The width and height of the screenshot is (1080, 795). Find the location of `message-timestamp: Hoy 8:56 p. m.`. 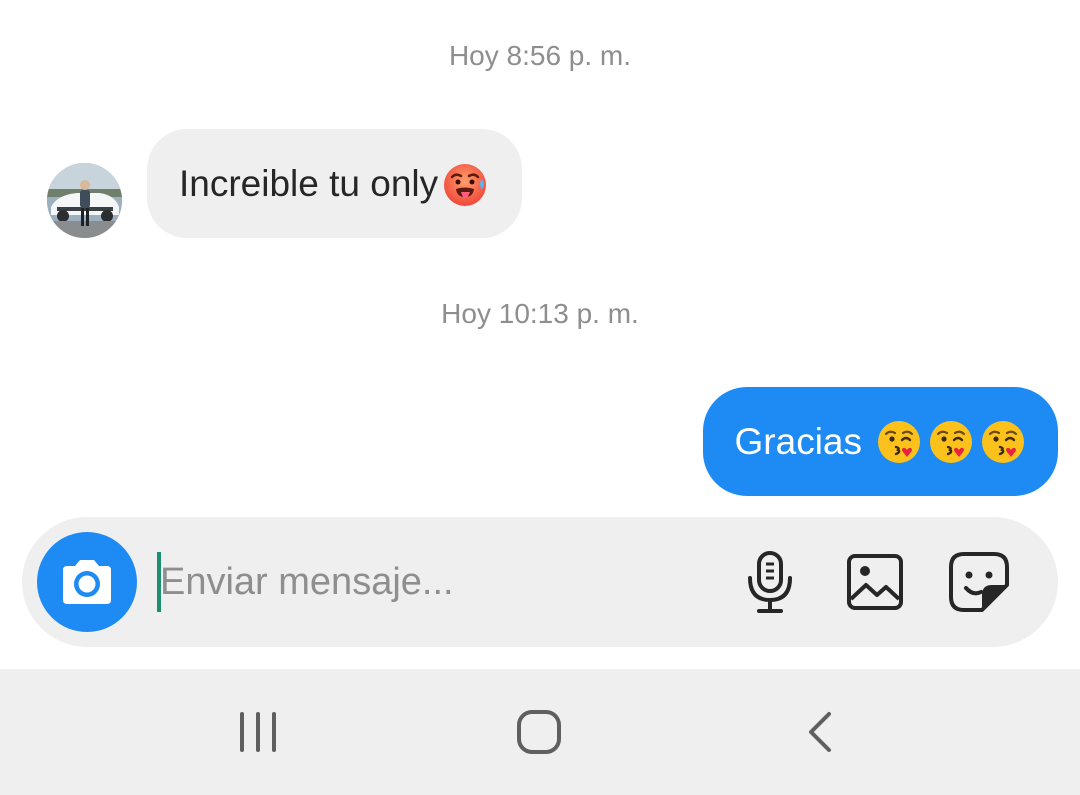

message-timestamp: Hoy 8:56 p. m. is located at coordinates (540, 55).